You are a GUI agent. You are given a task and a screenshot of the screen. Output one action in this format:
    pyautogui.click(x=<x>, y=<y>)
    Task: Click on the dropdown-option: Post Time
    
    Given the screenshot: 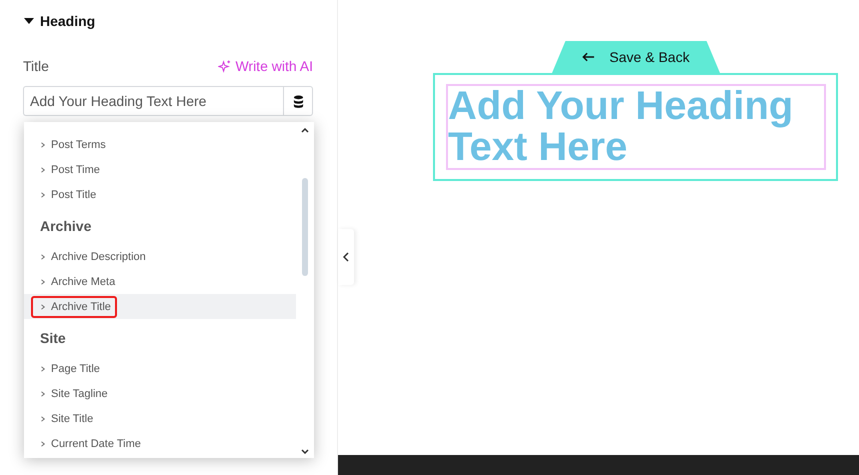 What is the action you would take?
    pyautogui.click(x=160, y=169)
    